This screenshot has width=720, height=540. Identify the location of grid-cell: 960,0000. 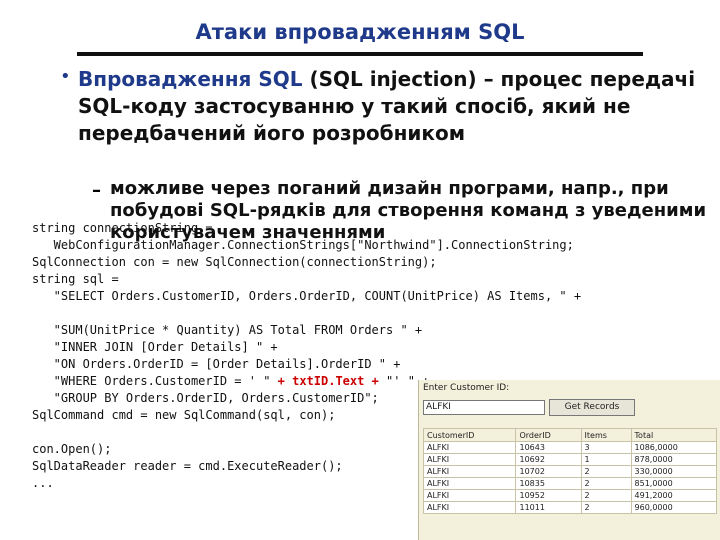
(674, 507).